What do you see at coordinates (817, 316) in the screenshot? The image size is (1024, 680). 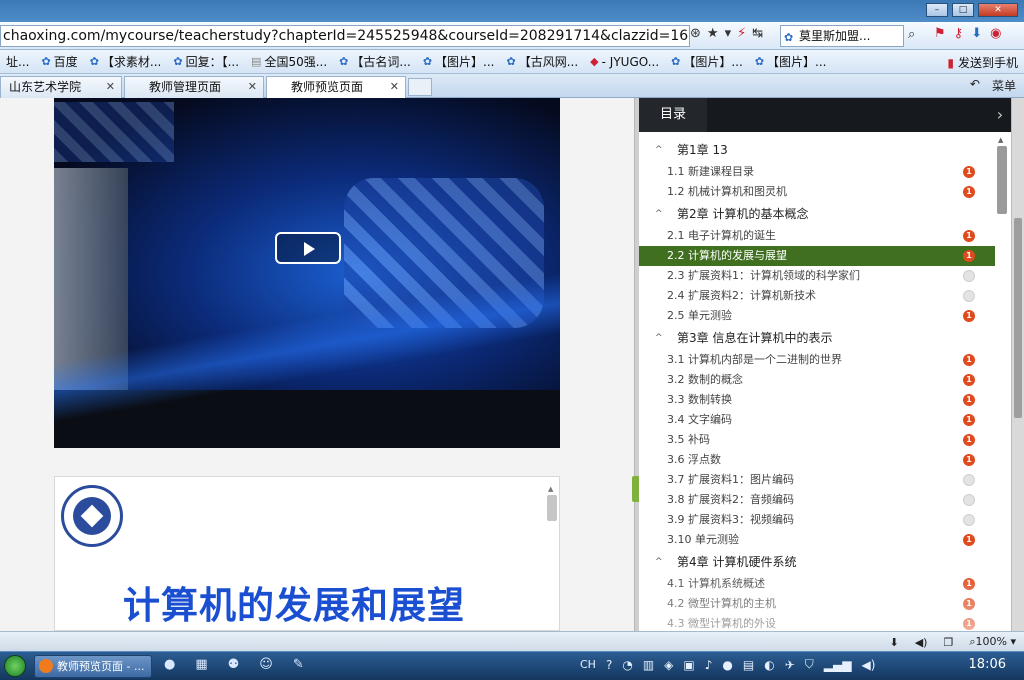 I see `toc-section-item: 2.5 单元测验 1` at bounding box center [817, 316].